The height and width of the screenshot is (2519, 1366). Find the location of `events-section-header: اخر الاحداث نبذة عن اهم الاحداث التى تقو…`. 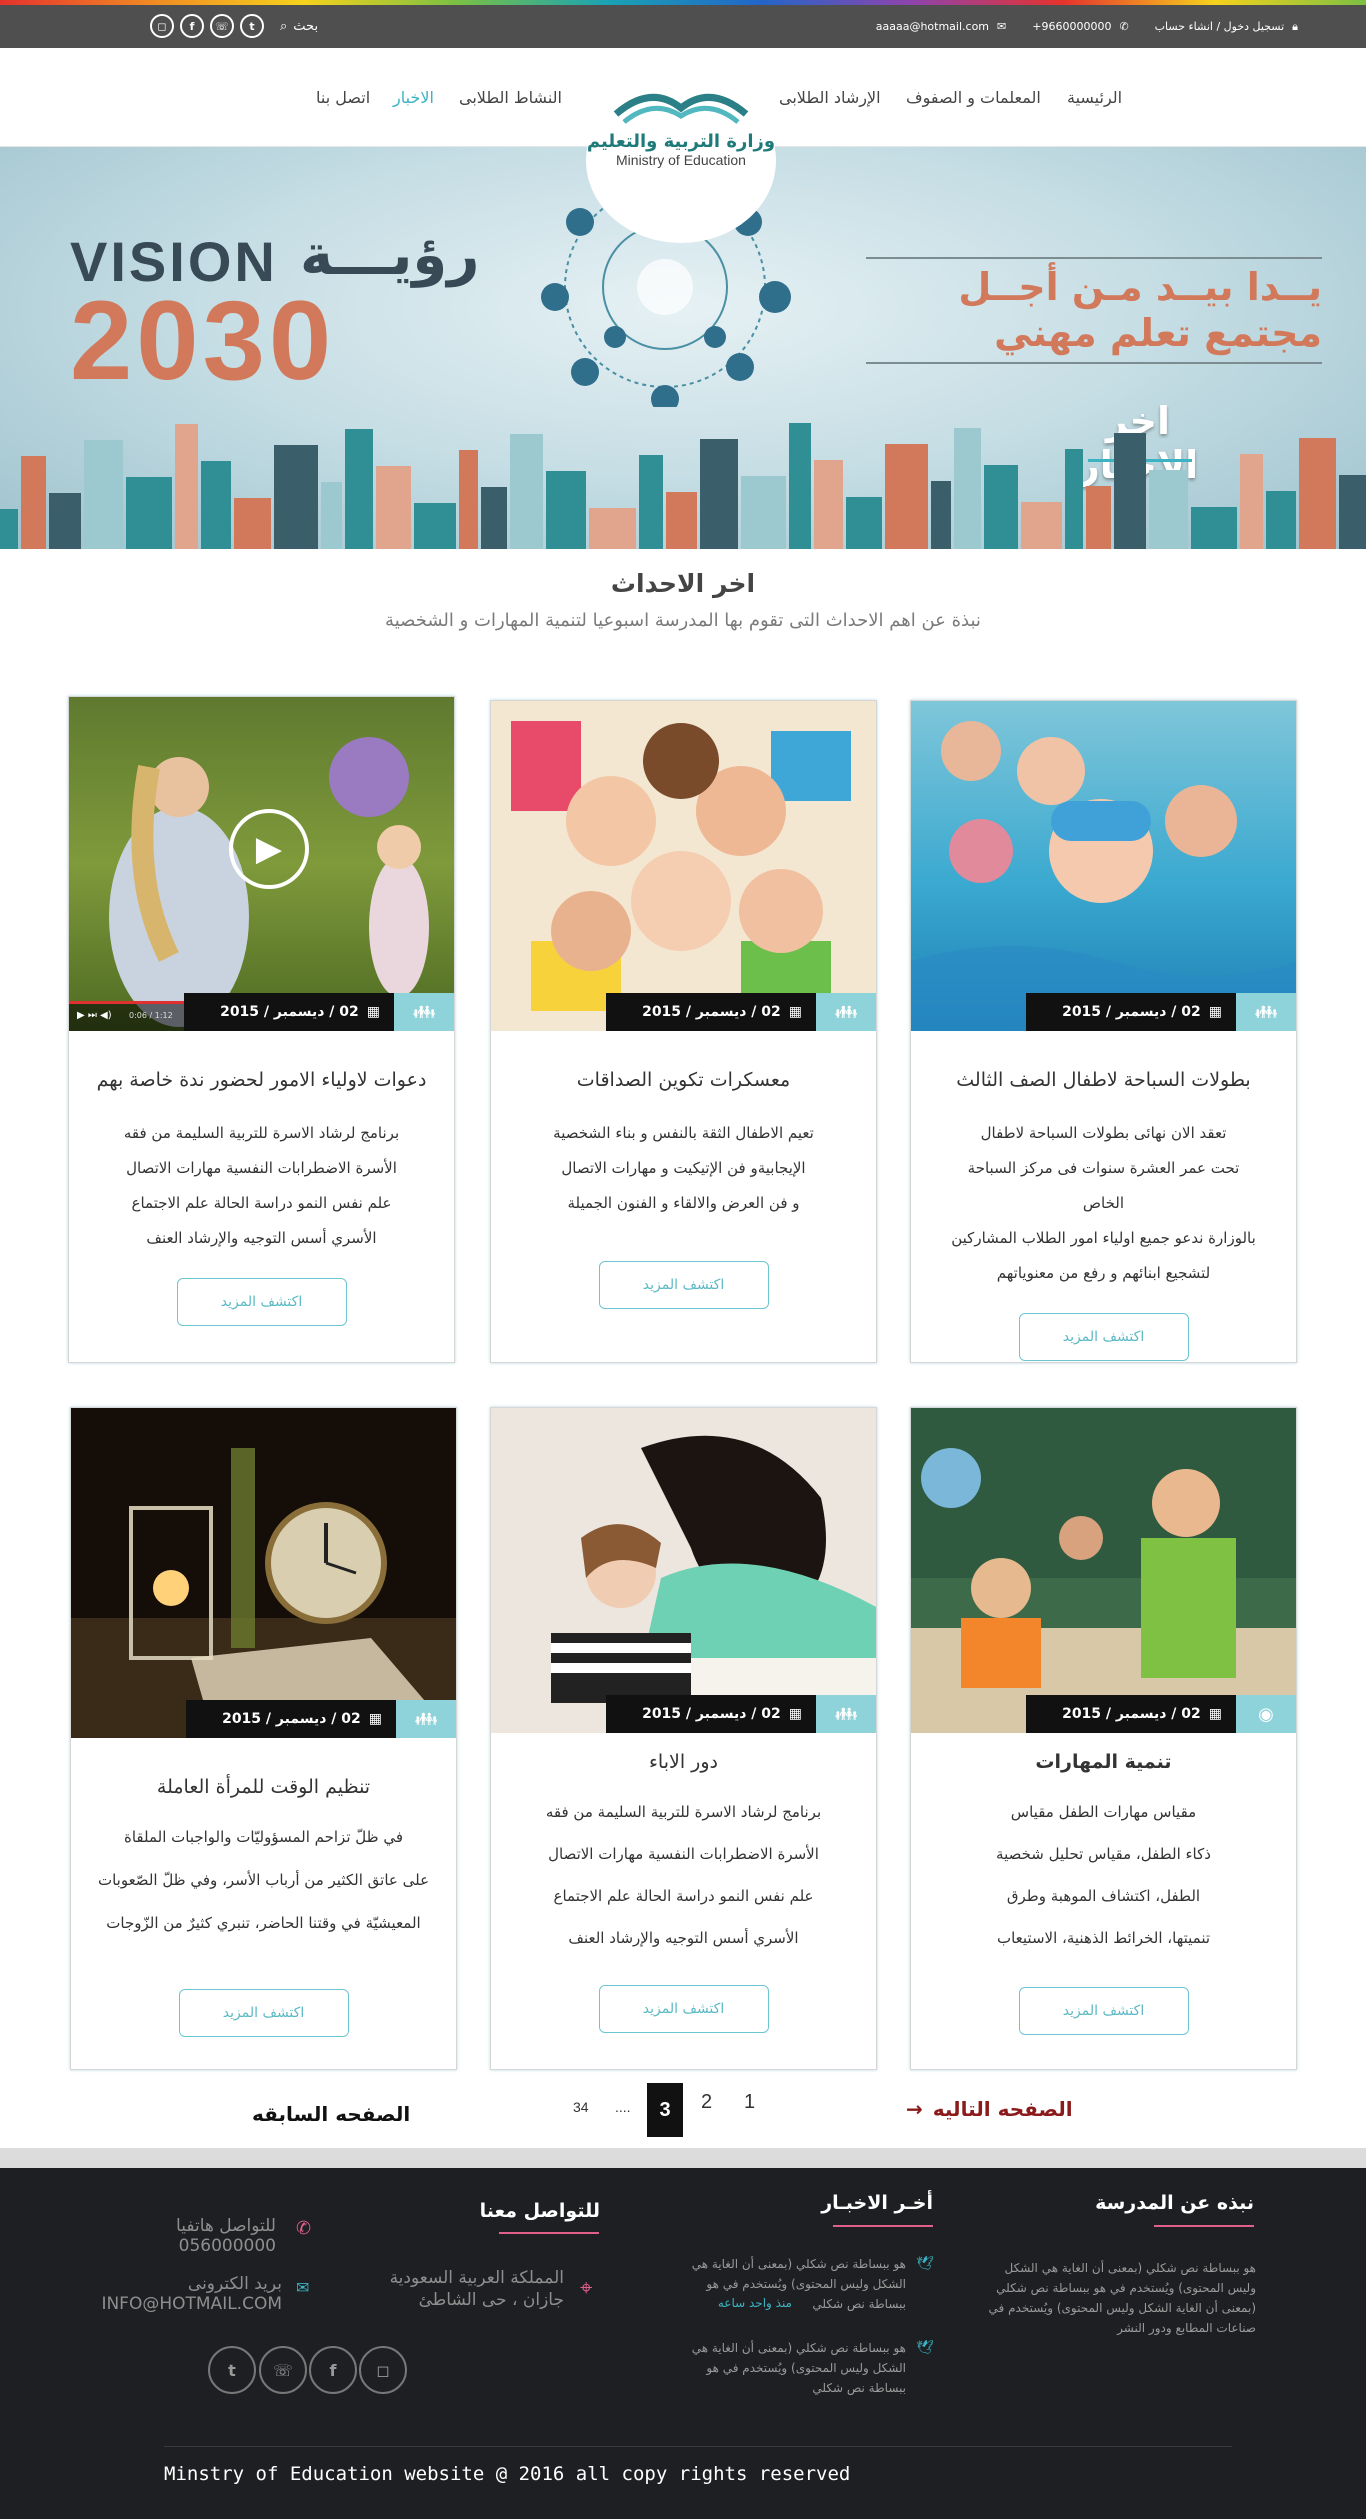

events-section-header: اخر الاحداث نبذة عن اهم الاحداث التى تقو… is located at coordinates (683, 600).